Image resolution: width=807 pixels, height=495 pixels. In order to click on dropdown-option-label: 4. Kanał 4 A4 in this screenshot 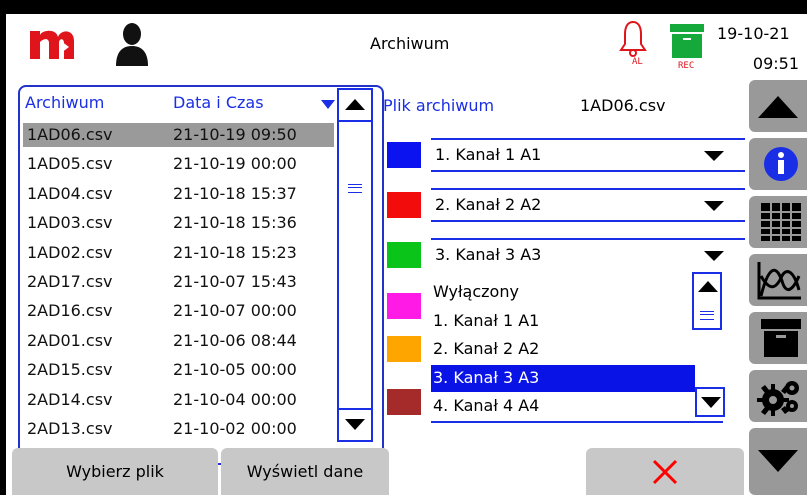, I will do `click(486, 405)`.